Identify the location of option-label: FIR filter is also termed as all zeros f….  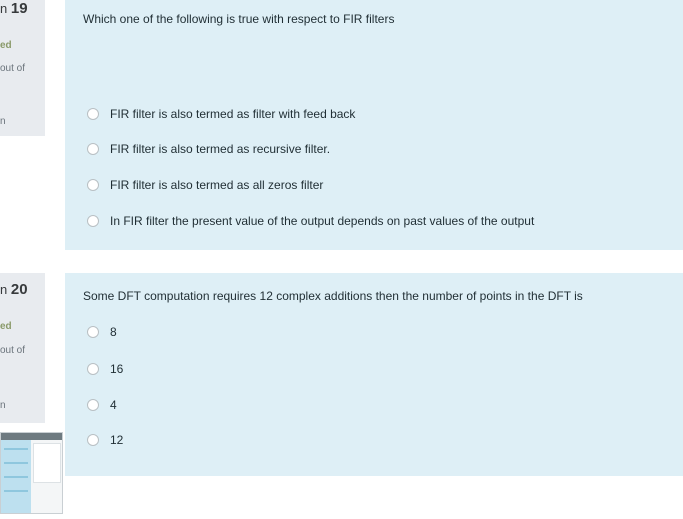
(217, 185).